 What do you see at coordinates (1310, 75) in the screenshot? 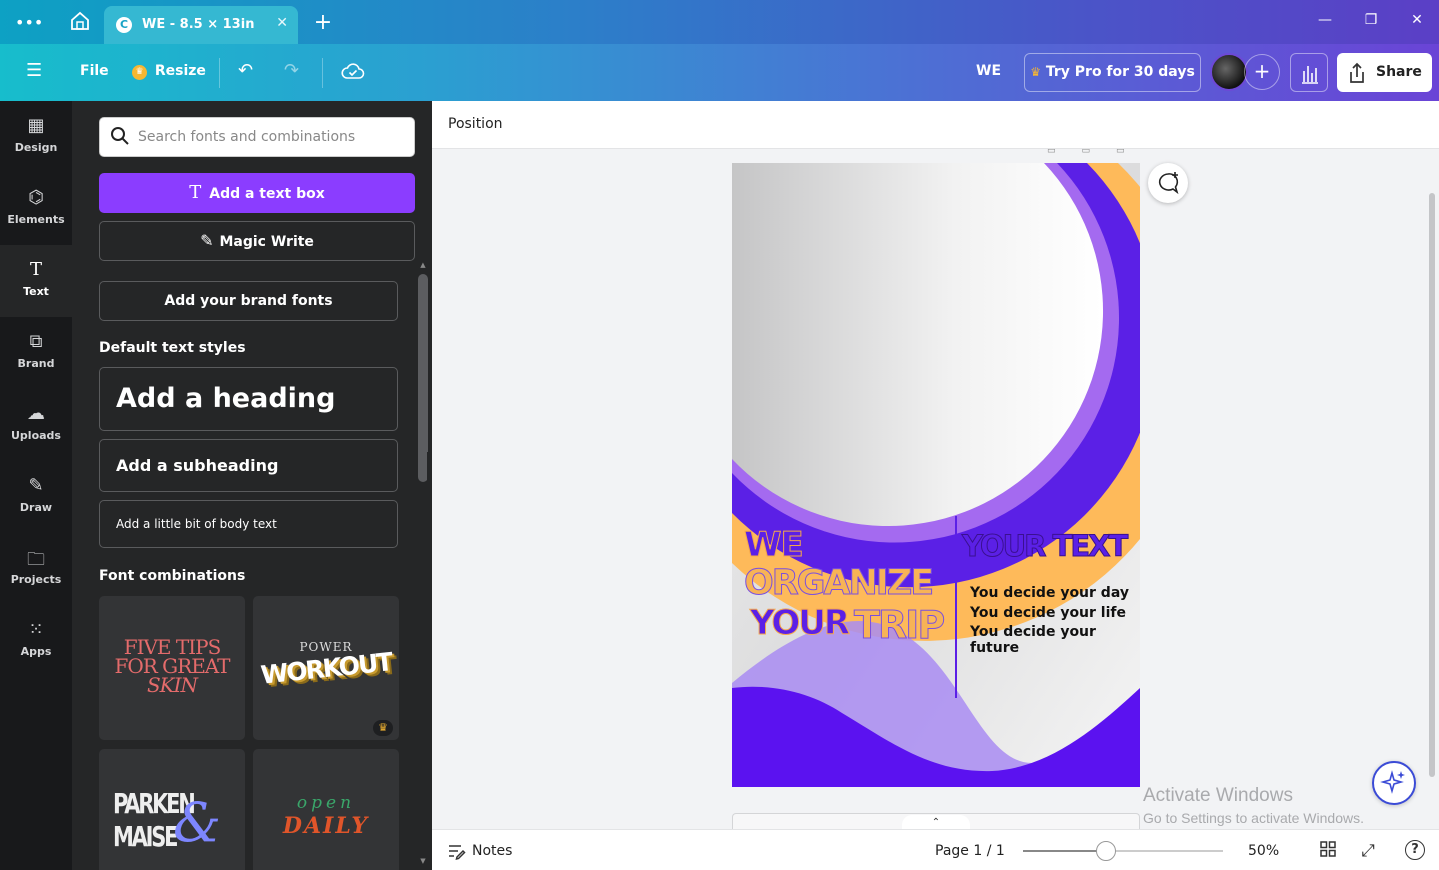
I see `bar-chart-icon` at bounding box center [1310, 75].